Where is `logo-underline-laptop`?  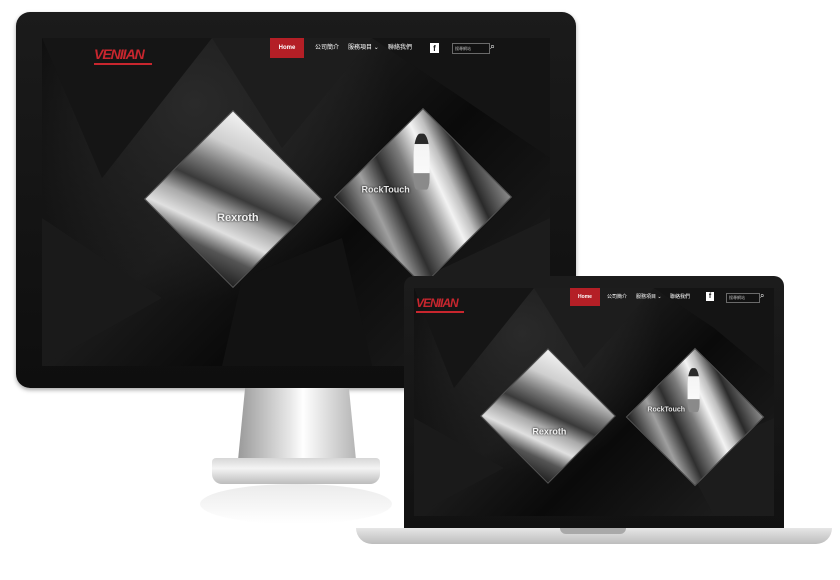
logo-underline-laptop is located at coordinates (440, 312).